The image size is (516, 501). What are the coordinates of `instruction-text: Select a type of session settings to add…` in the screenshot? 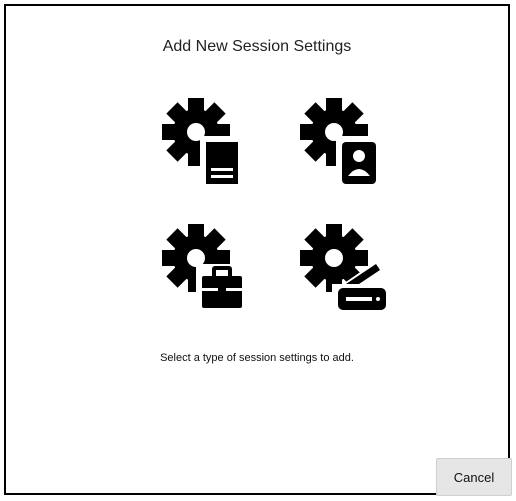 It's located at (257, 358).